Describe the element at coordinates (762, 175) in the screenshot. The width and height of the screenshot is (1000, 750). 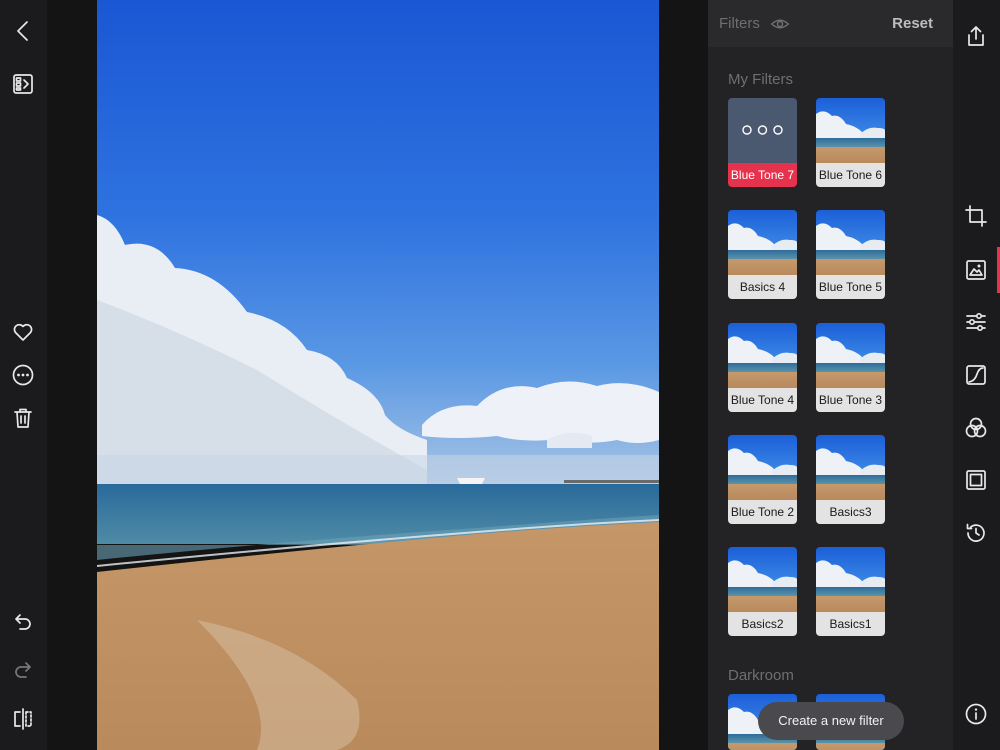
I see `filter-label: Blue Tone 7` at that location.